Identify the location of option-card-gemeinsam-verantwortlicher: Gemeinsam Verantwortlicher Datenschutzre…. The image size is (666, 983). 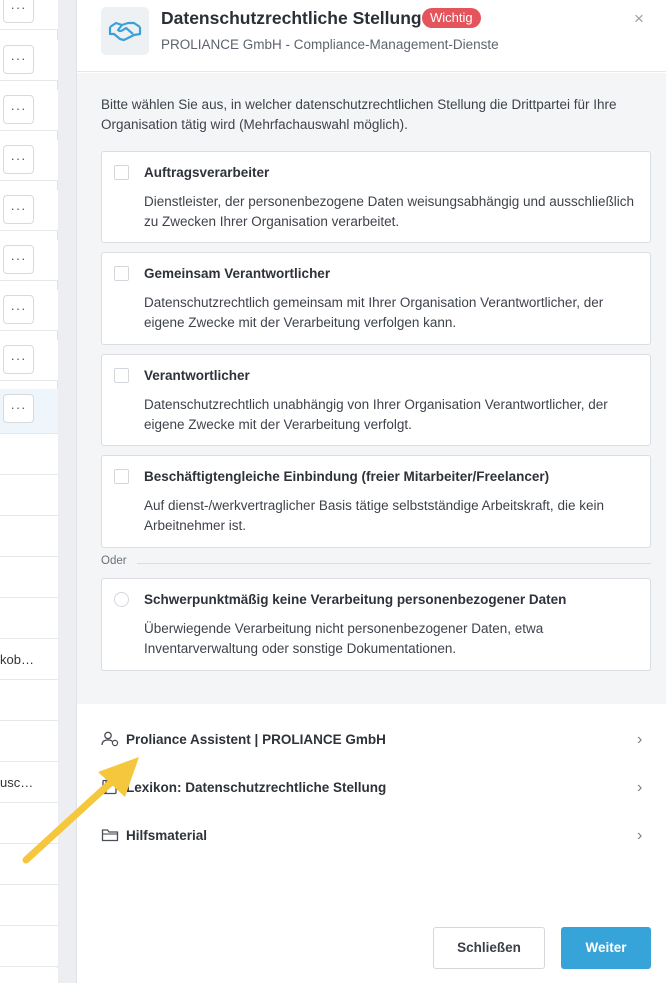
(376, 298).